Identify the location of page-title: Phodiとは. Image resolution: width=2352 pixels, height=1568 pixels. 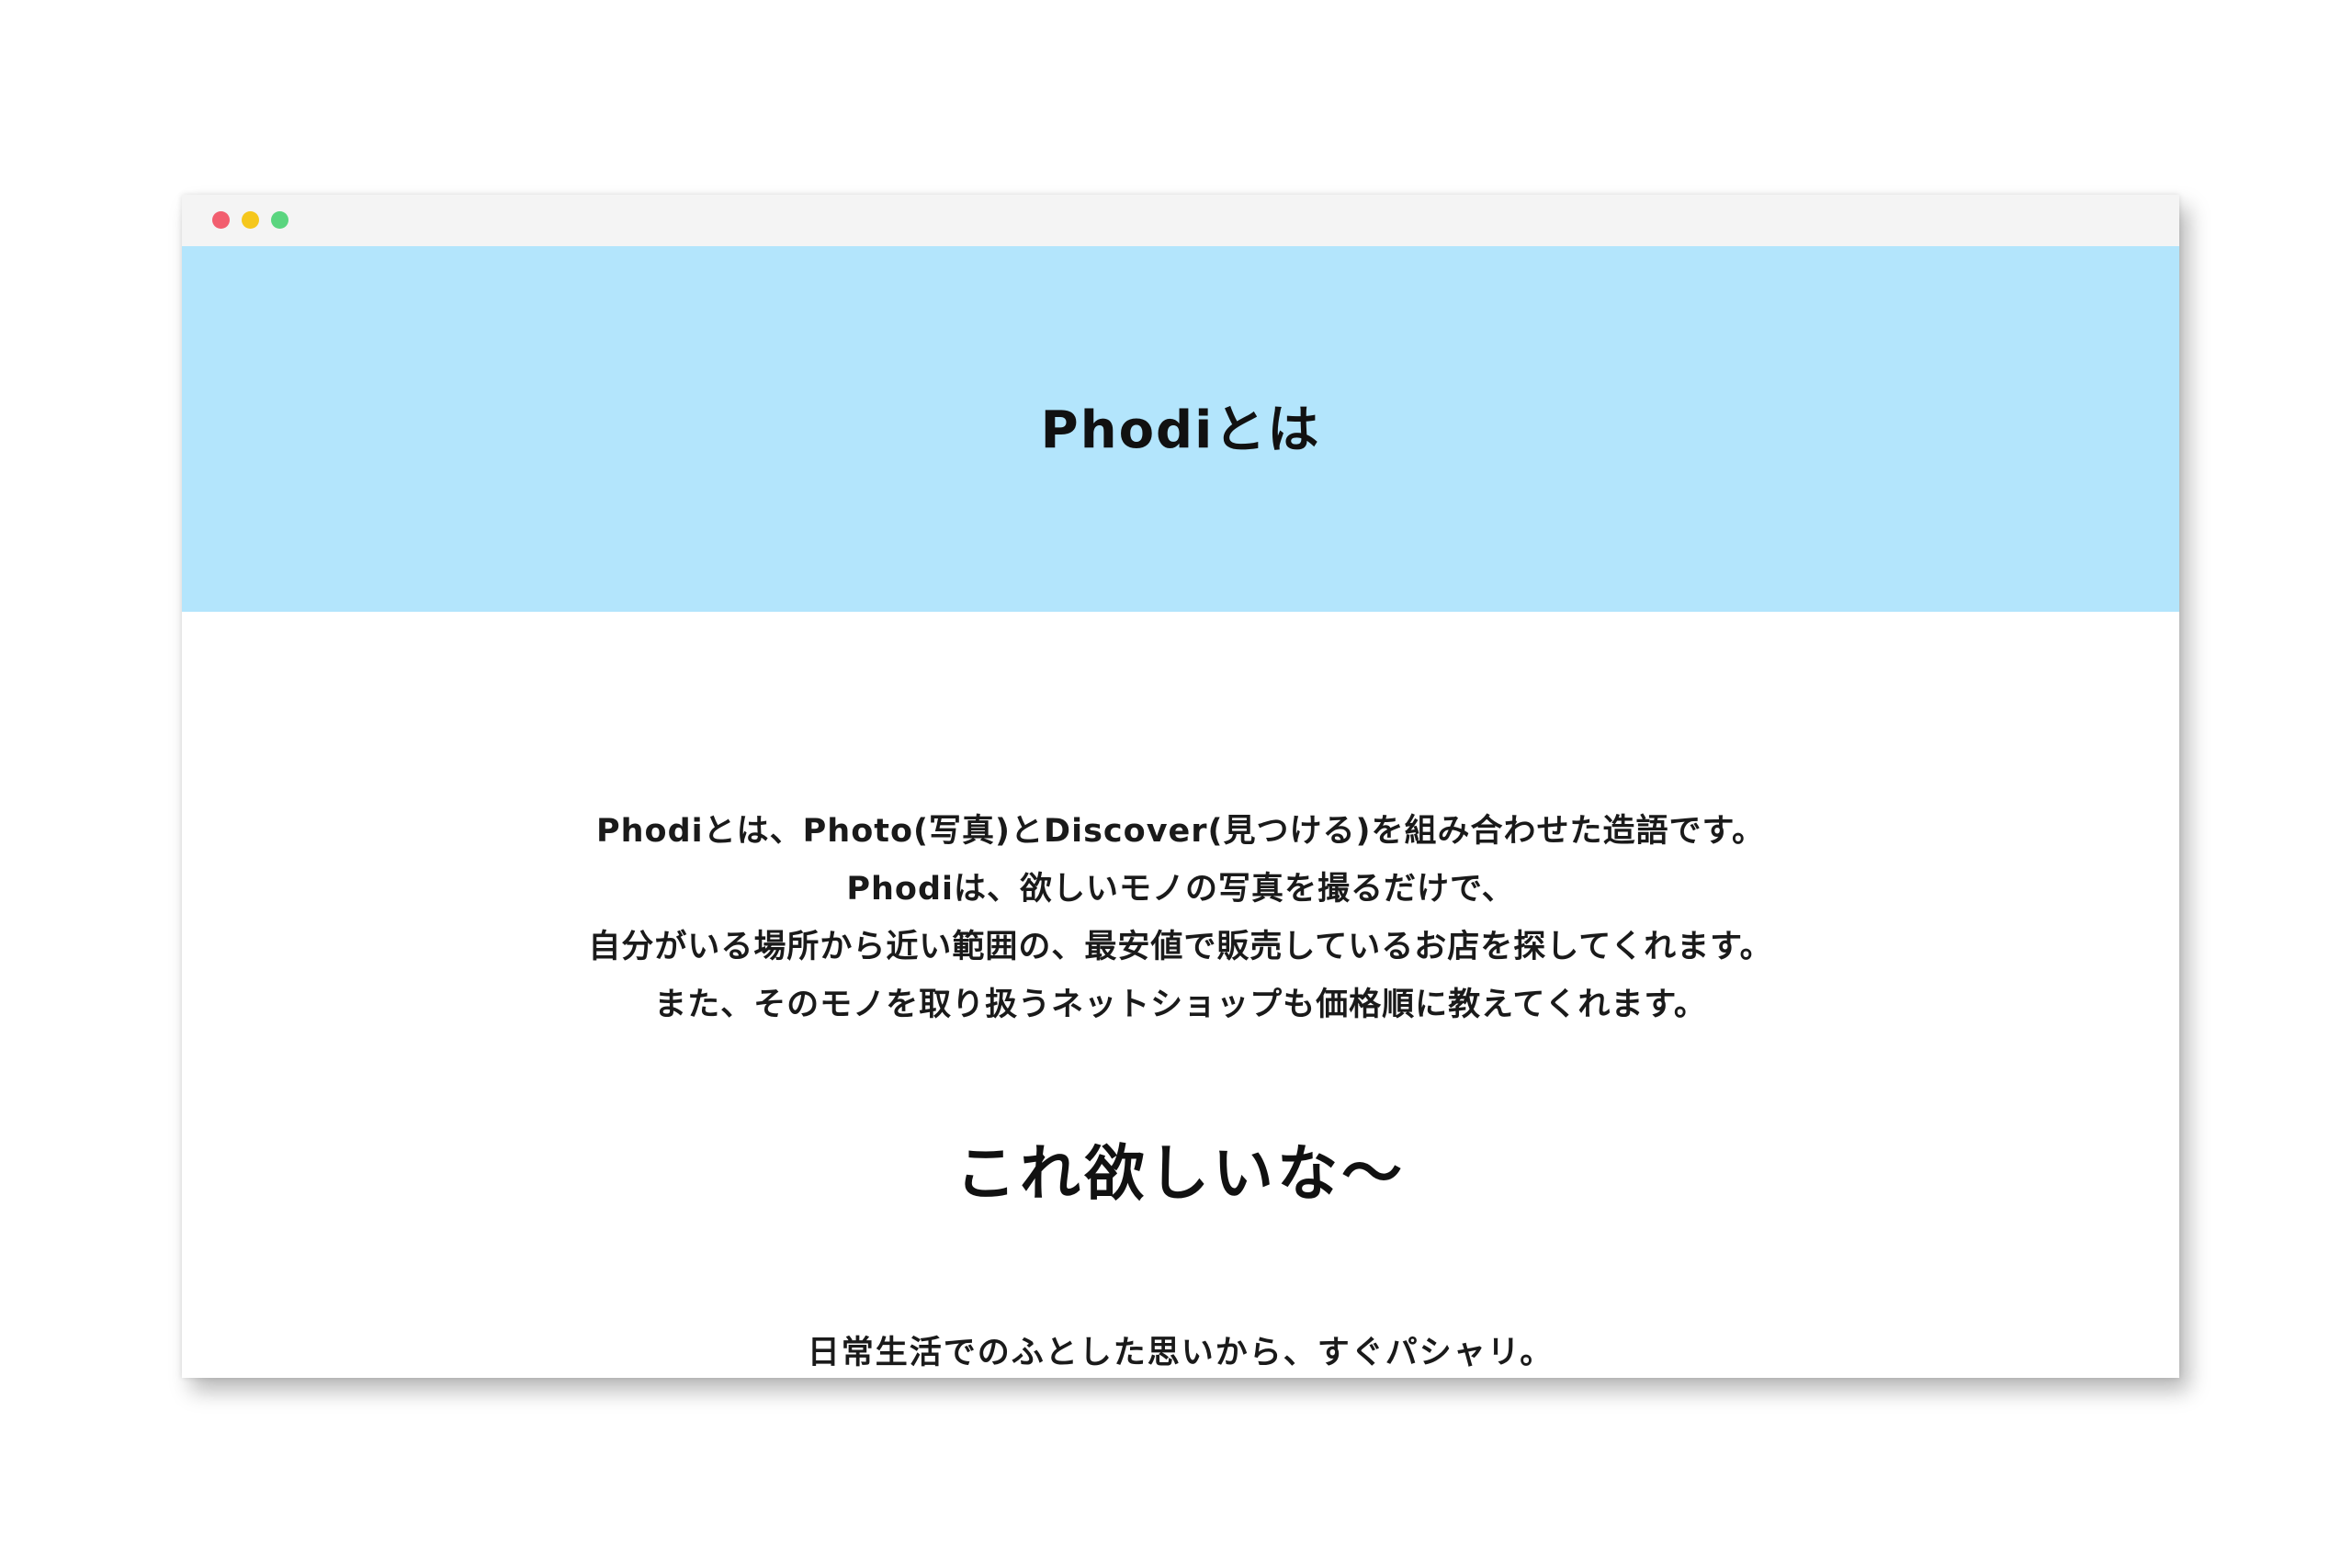
(1180, 430).